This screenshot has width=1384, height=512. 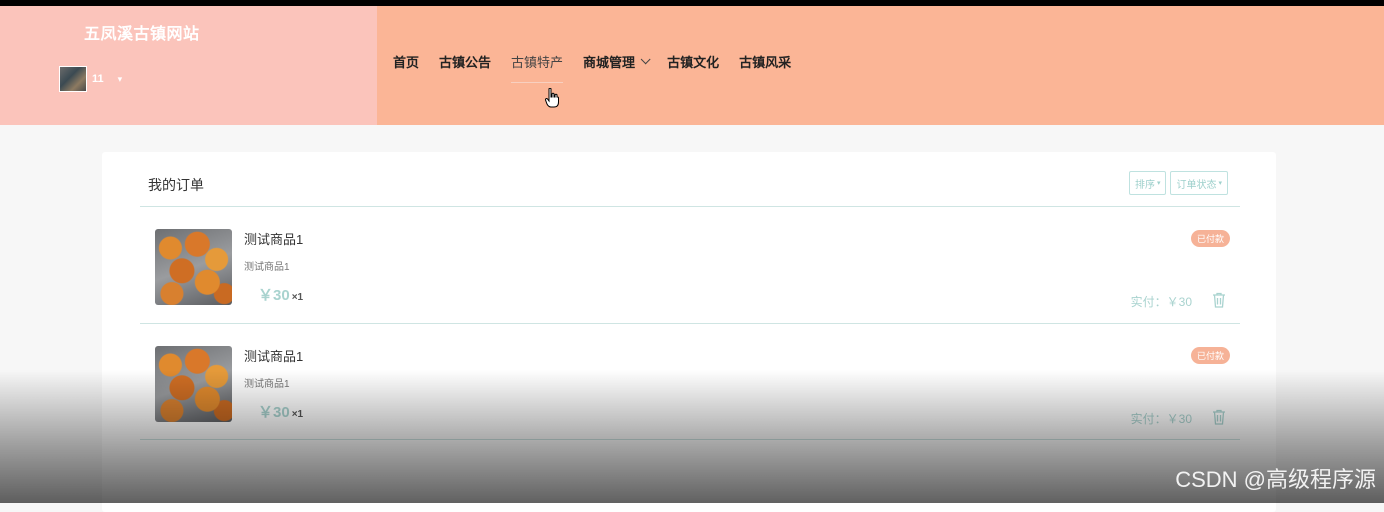 What do you see at coordinates (90, 79) in the screenshot?
I see `user-menu: 11 ▾` at bounding box center [90, 79].